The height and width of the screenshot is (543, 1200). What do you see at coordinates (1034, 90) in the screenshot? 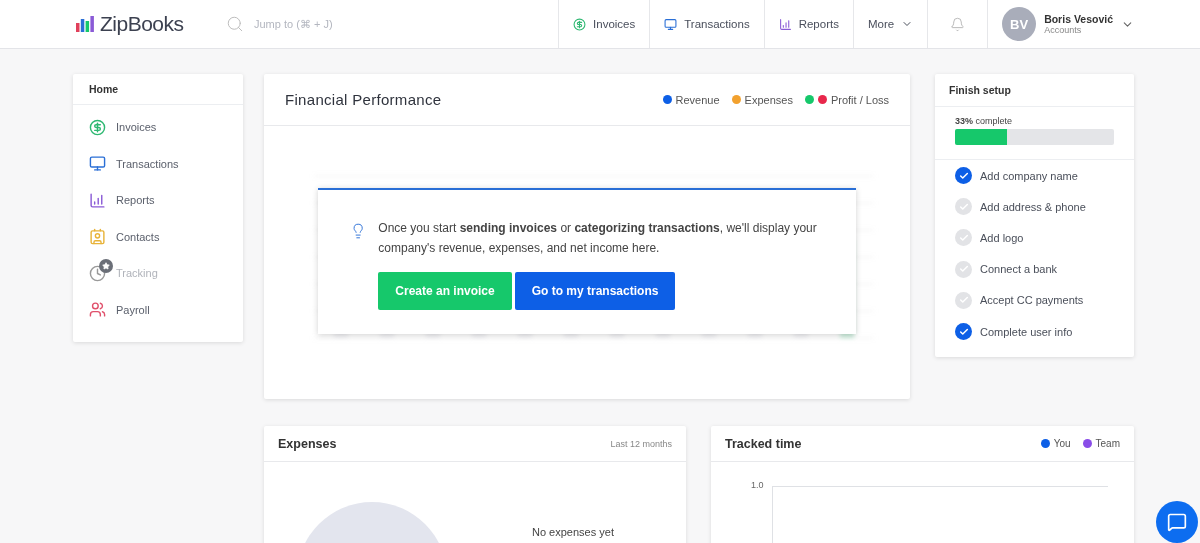
I see `card-title: Finish setup` at bounding box center [1034, 90].